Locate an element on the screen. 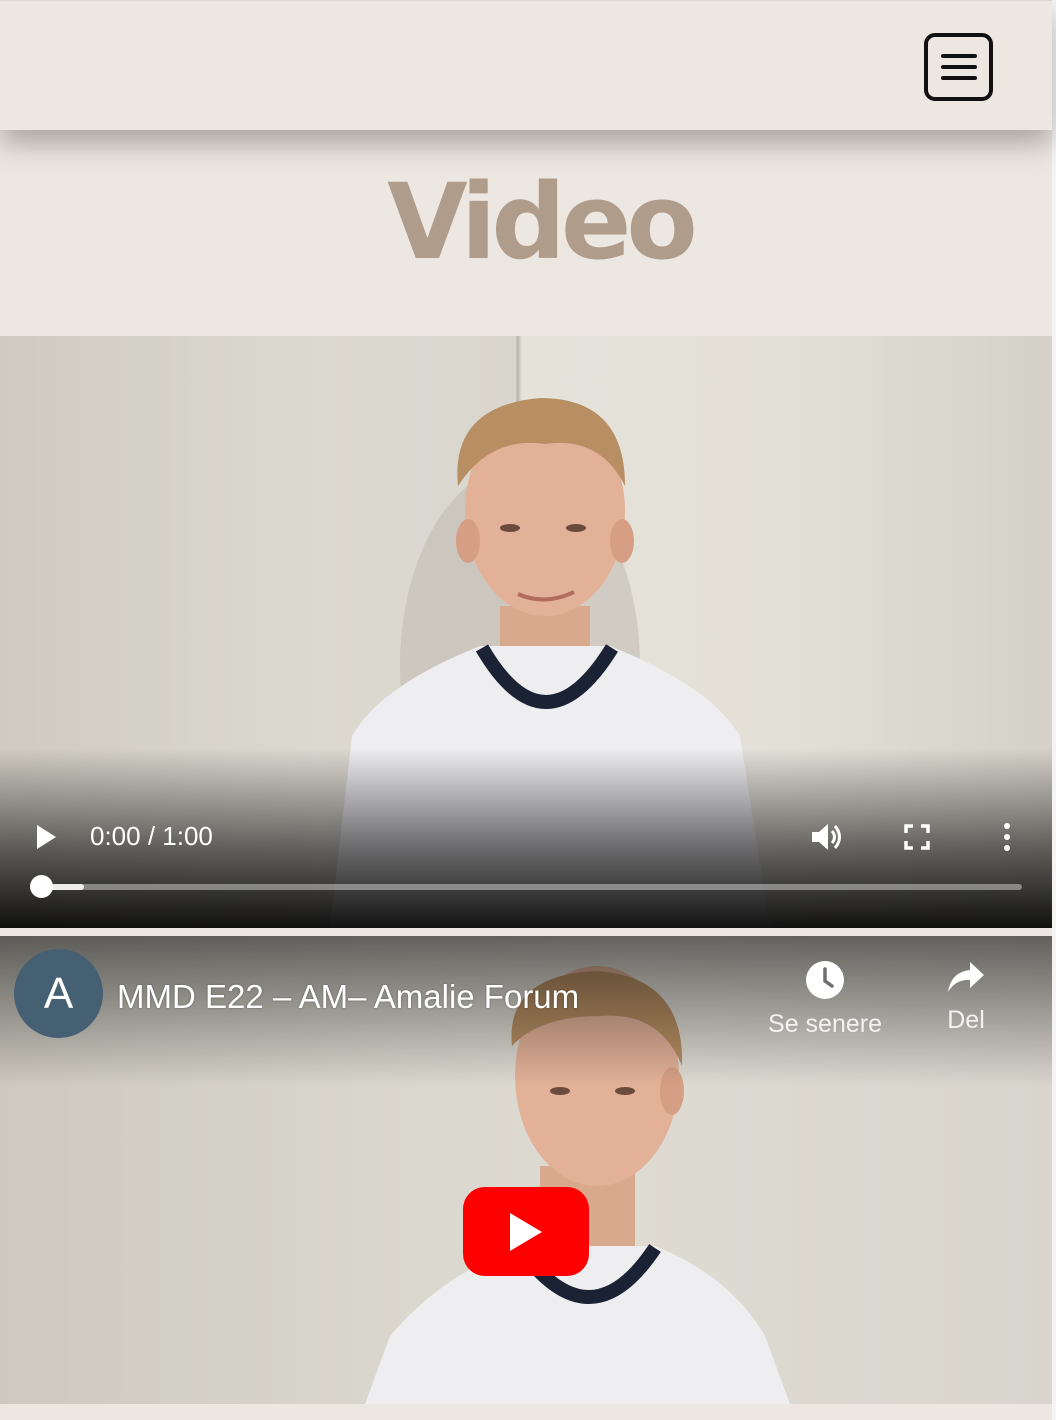  hamburger-menu-icon is located at coordinates (958, 67).